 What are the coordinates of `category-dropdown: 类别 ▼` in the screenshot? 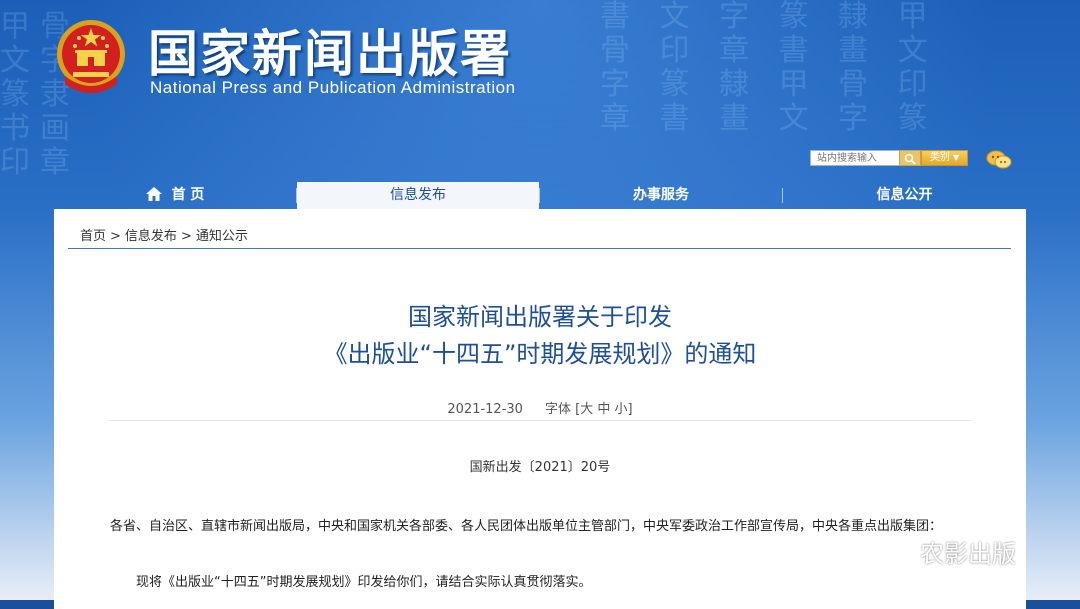 It's located at (944, 158).